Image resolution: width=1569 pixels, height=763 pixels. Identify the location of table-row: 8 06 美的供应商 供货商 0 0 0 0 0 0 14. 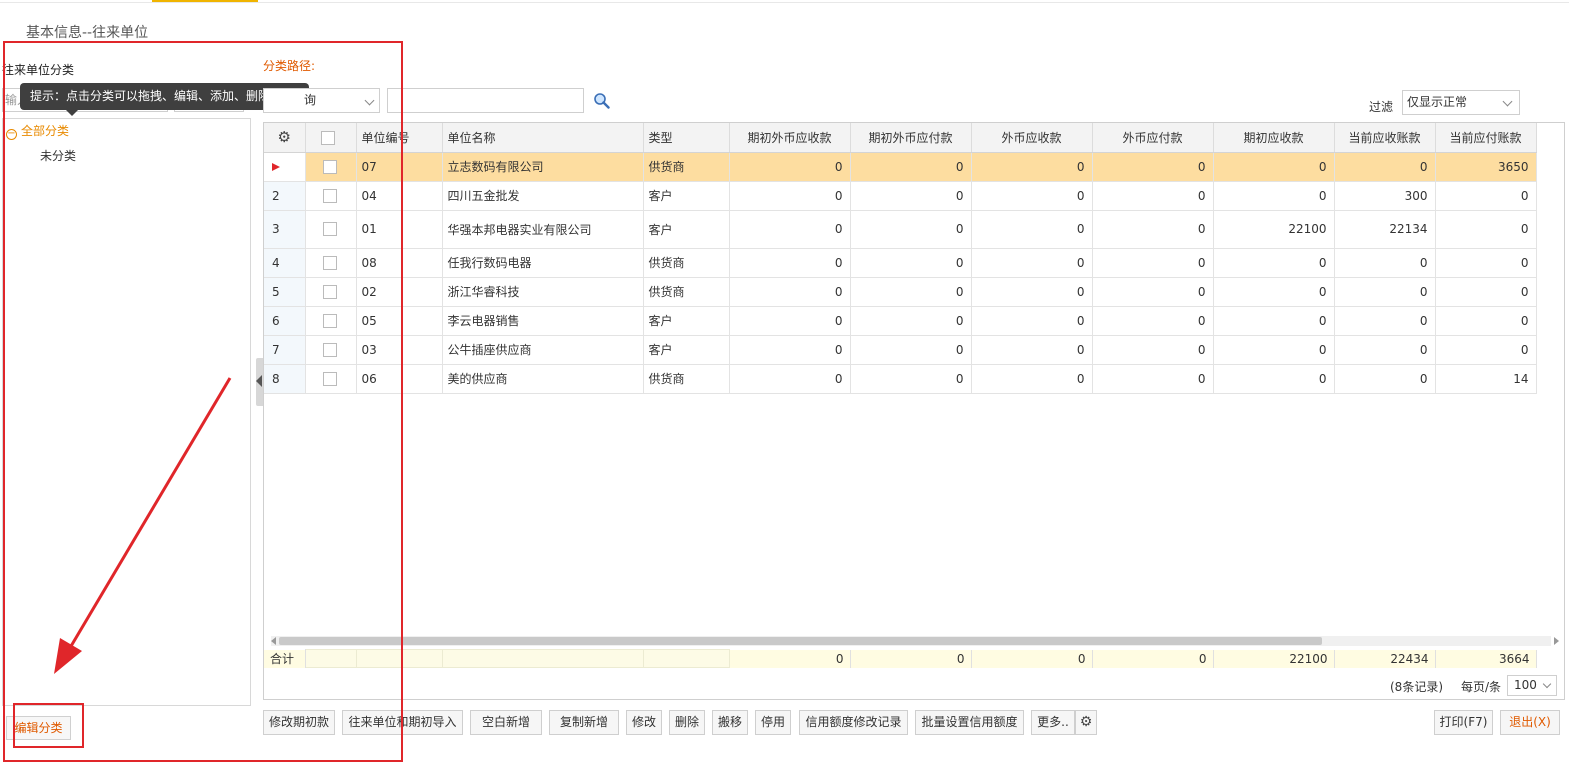
(900, 379).